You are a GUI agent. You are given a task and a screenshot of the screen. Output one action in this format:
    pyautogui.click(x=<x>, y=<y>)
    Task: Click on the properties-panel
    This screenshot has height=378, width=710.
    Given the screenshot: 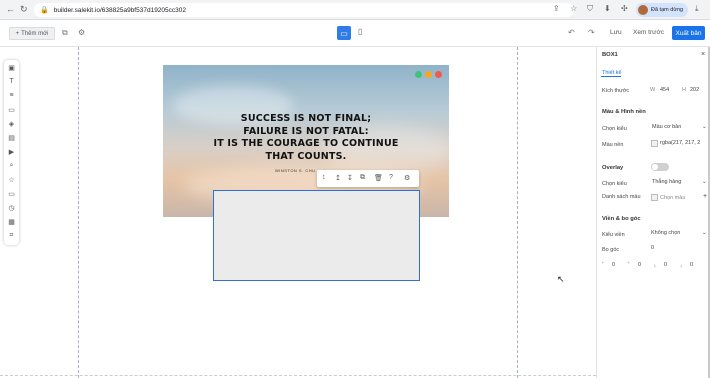 What is the action you would take?
    pyautogui.click(x=653, y=212)
    